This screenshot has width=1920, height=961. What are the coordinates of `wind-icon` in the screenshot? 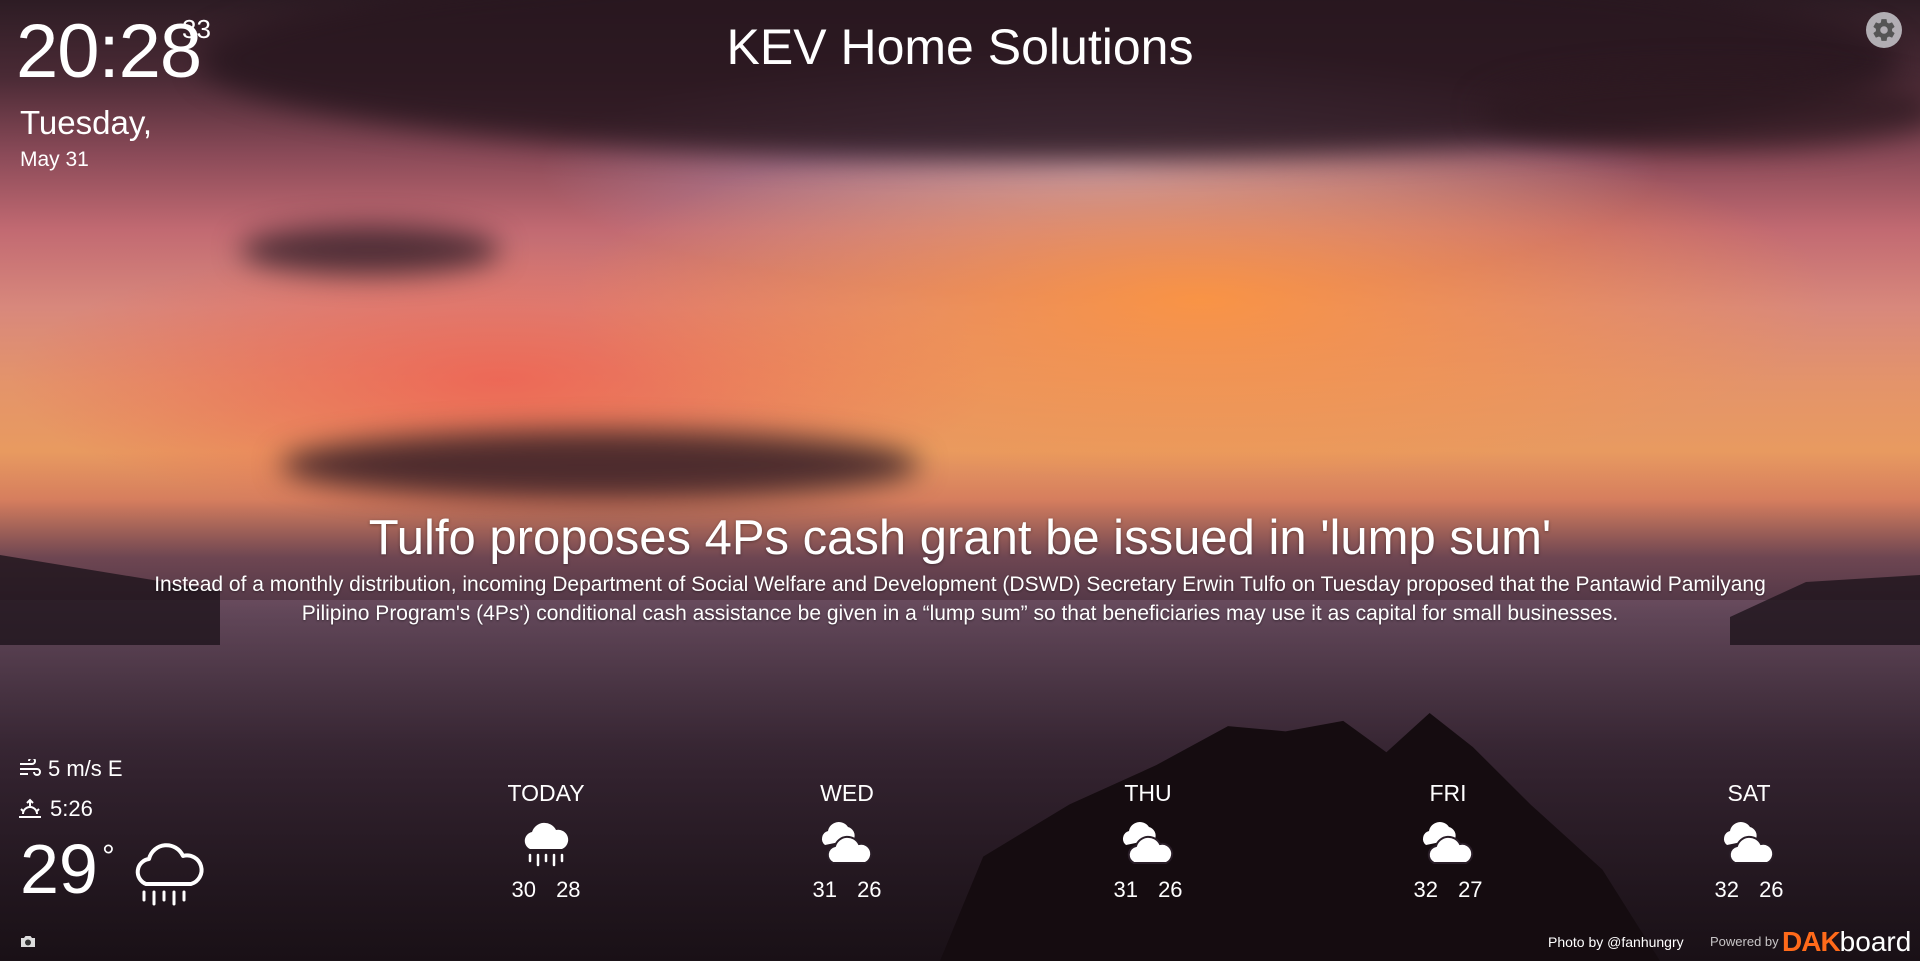 It's located at (30, 767).